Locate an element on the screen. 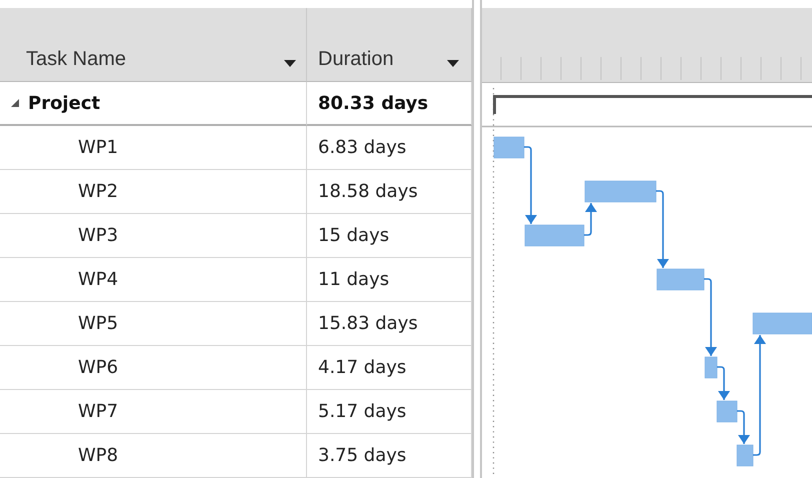 The image size is (812, 478). task-name: WP3 is located at coordinates (98, 235).